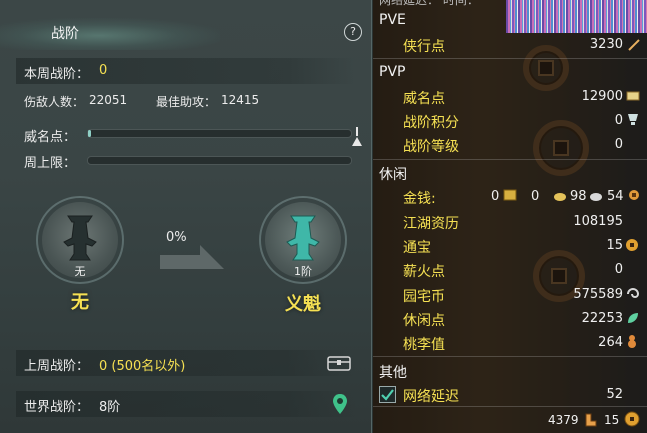 Image resolution: width=647 pixels, height=433 pixels. I want to click on current-rank-level: 无, so click(80, 271).